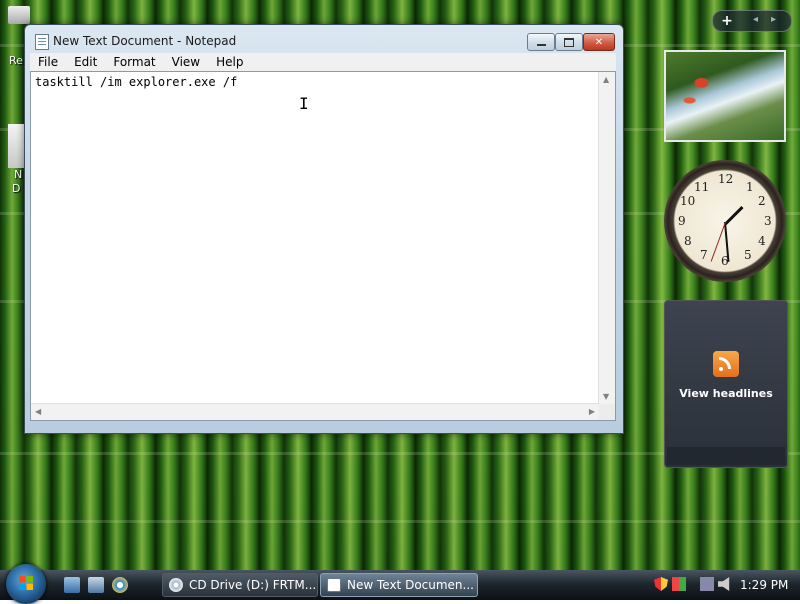 Image resolution: width=800 pixels, height=604 pixels. I want to click on show-desktop-icon, so click(72, 585).